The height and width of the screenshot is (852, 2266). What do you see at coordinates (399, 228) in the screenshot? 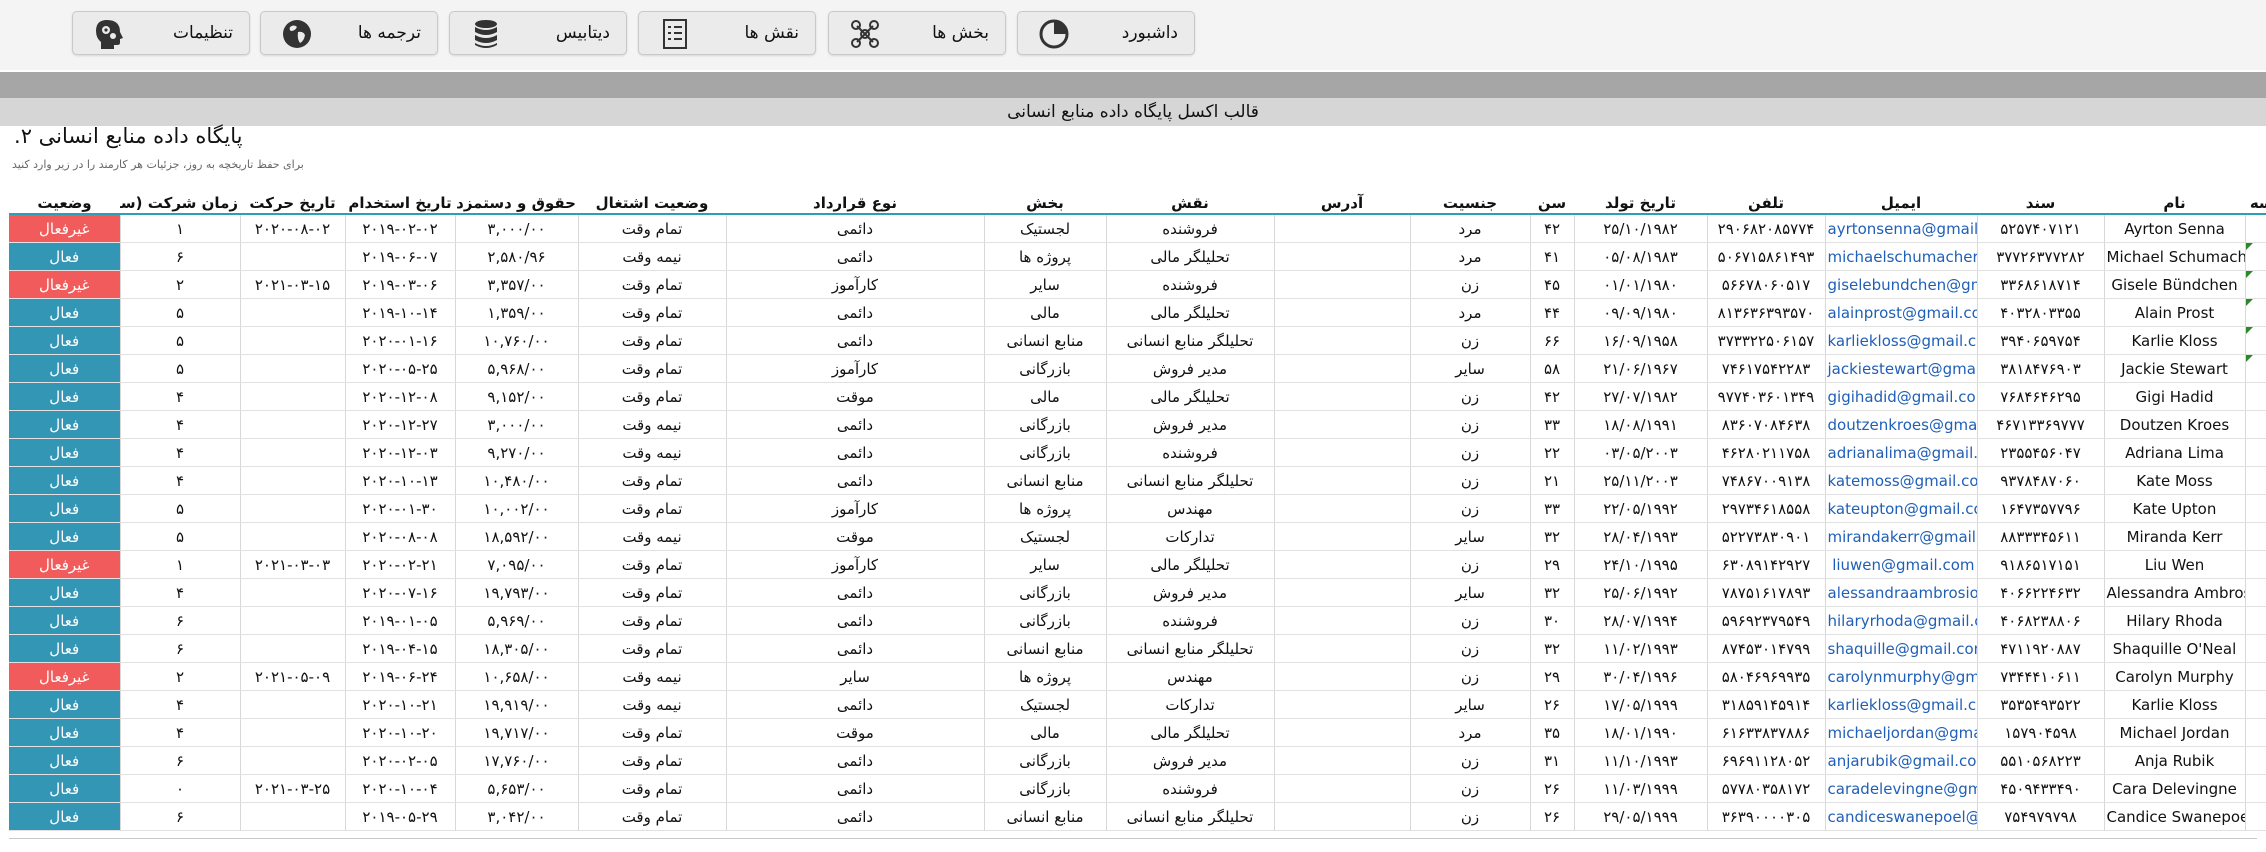
I see `hire-date-cell: ۲۰۱۹-۰۲-۰۲` at bounding box center [399, 228].